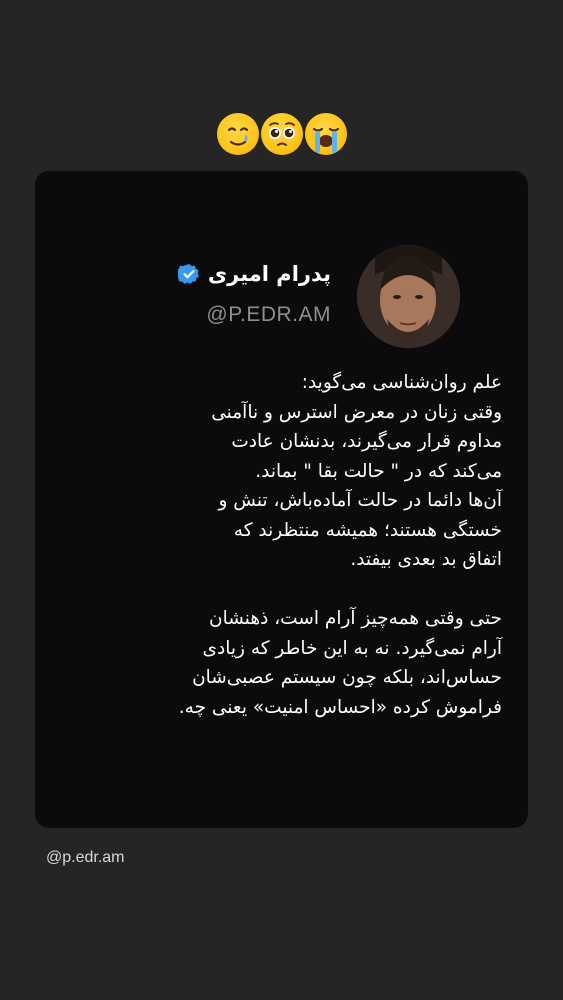  I want to click on avatar, so click(408, 296).